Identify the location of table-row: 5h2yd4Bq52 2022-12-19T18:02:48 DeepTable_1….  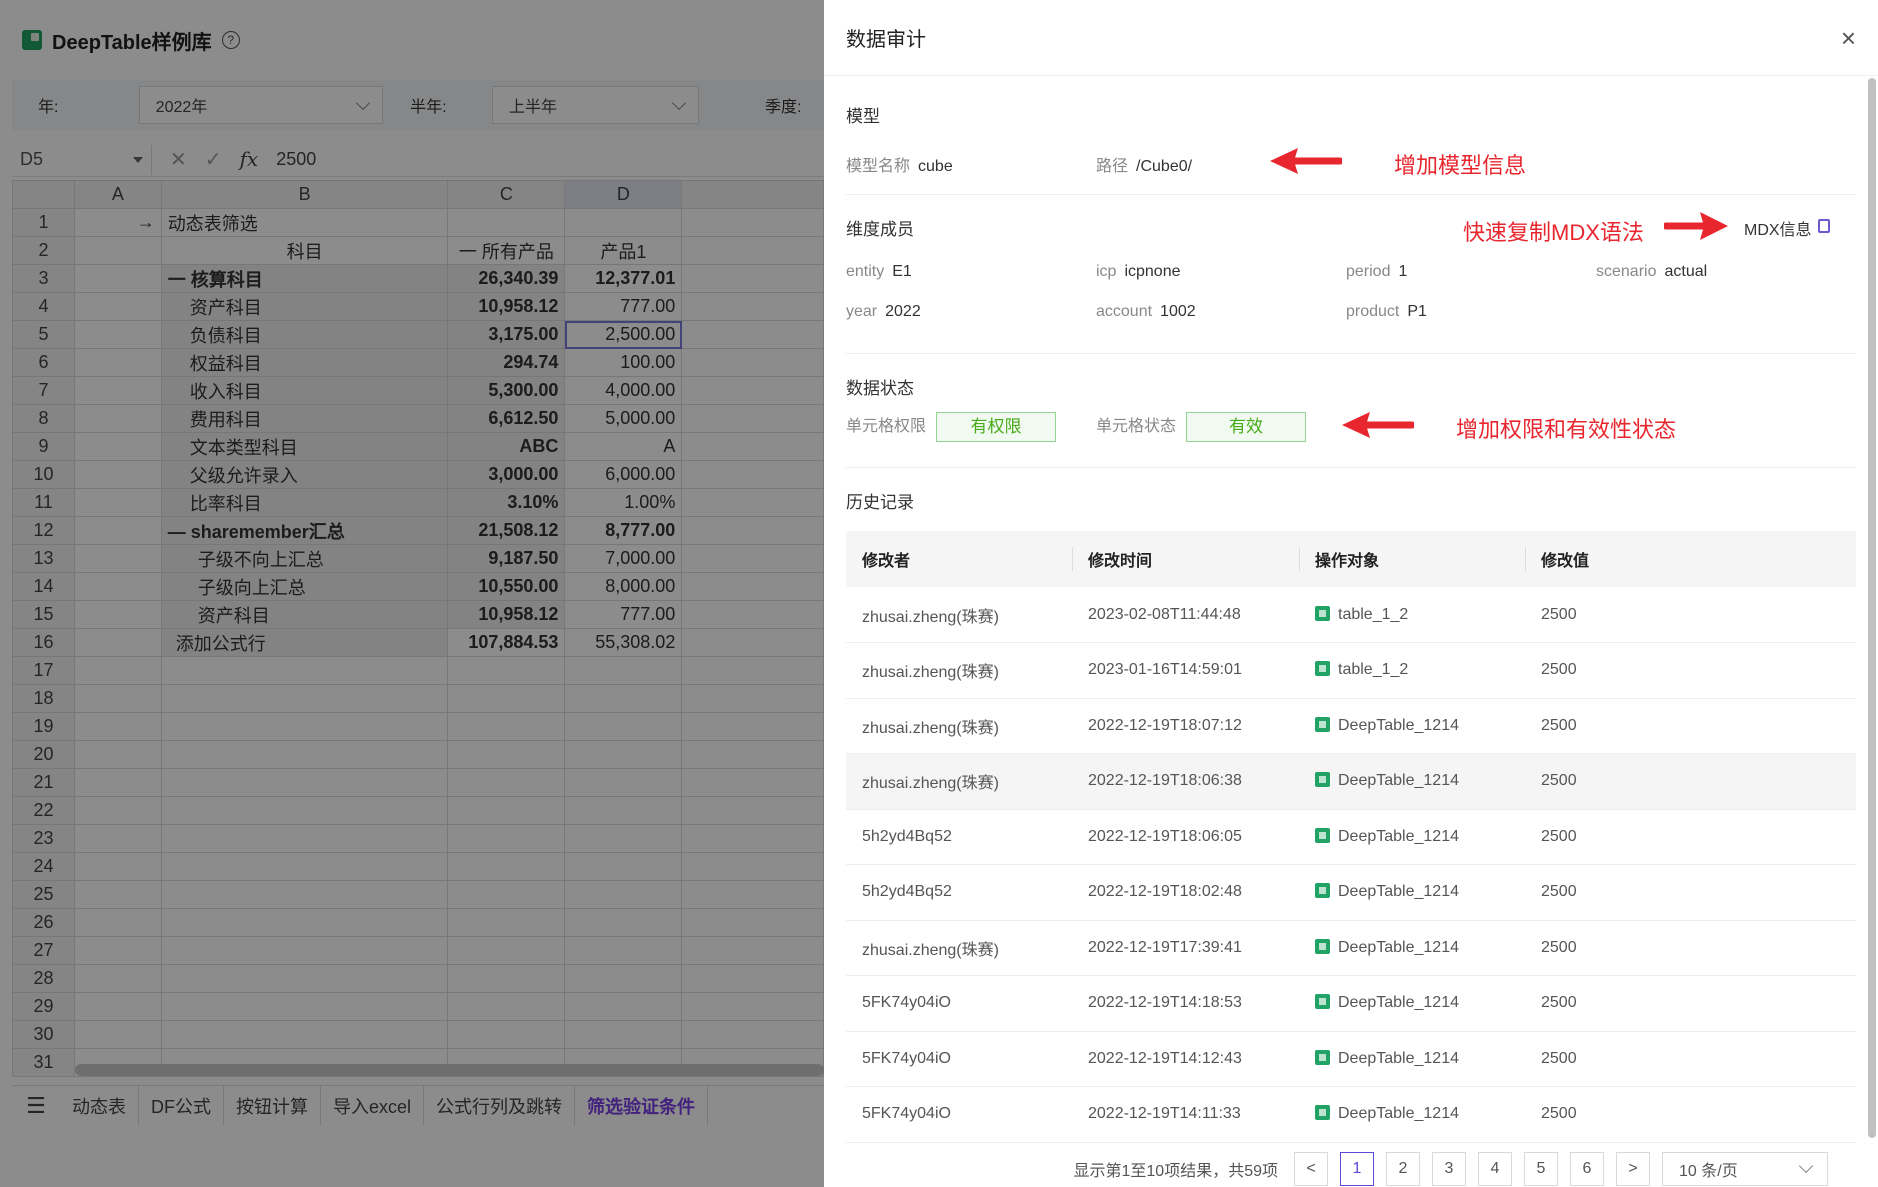
(1351, 892).